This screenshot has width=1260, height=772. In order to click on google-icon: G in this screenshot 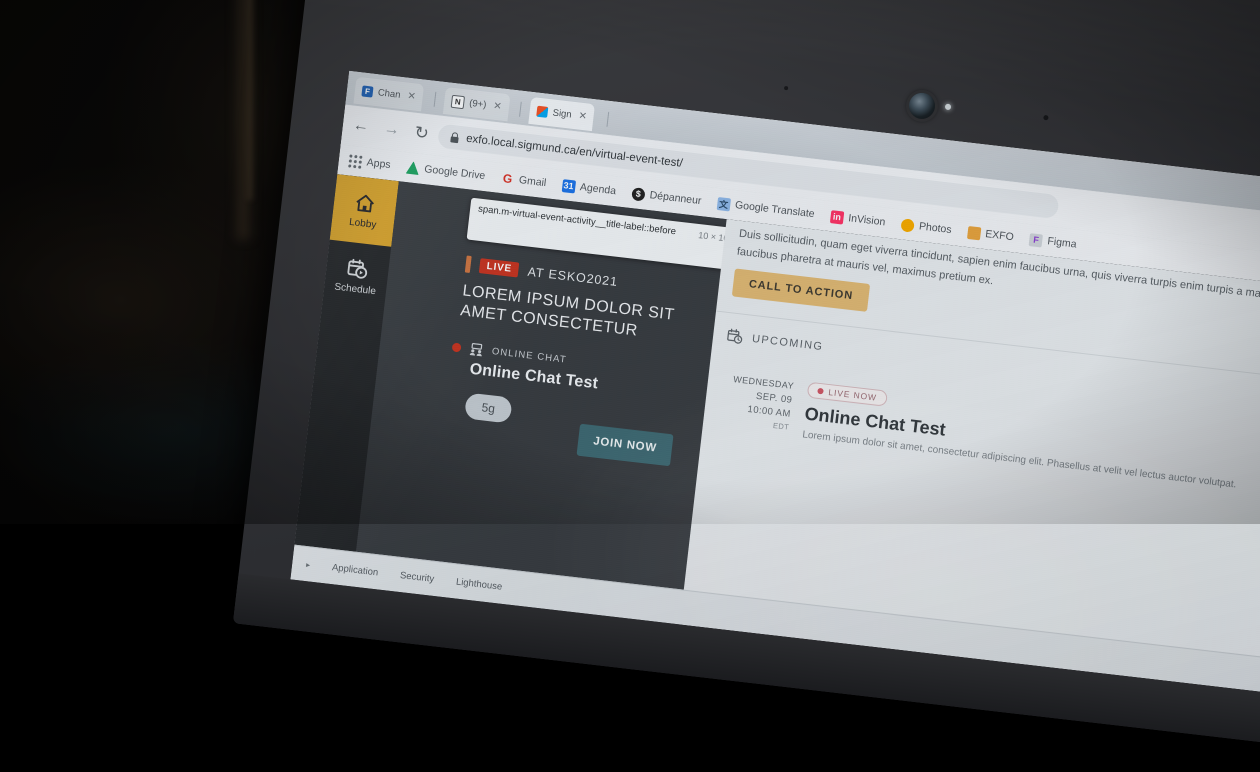, I will do `click(839, 103)`.